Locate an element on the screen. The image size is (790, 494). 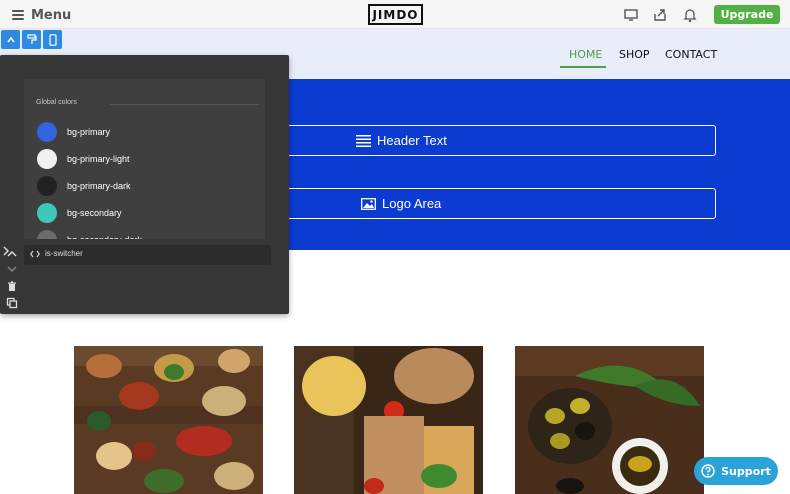
mobile-icon is located at coordinates (52, 39).